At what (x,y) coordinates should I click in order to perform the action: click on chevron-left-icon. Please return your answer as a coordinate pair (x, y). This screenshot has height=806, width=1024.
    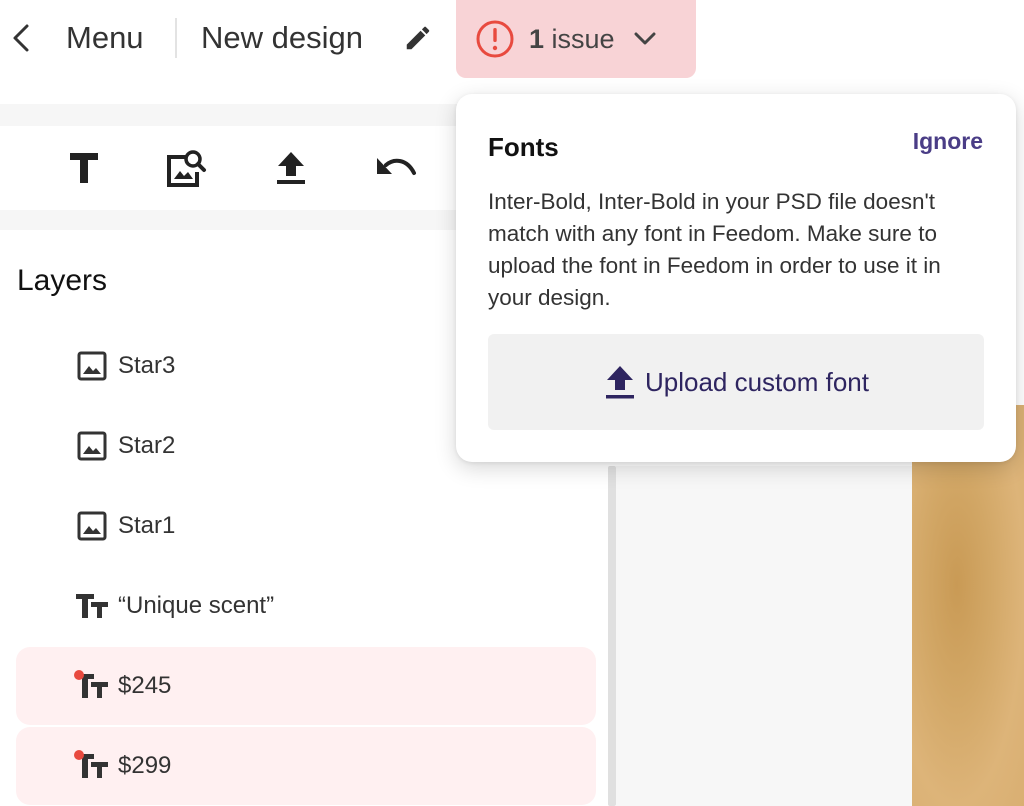
    Looking at the image, I should click on (21, 38).